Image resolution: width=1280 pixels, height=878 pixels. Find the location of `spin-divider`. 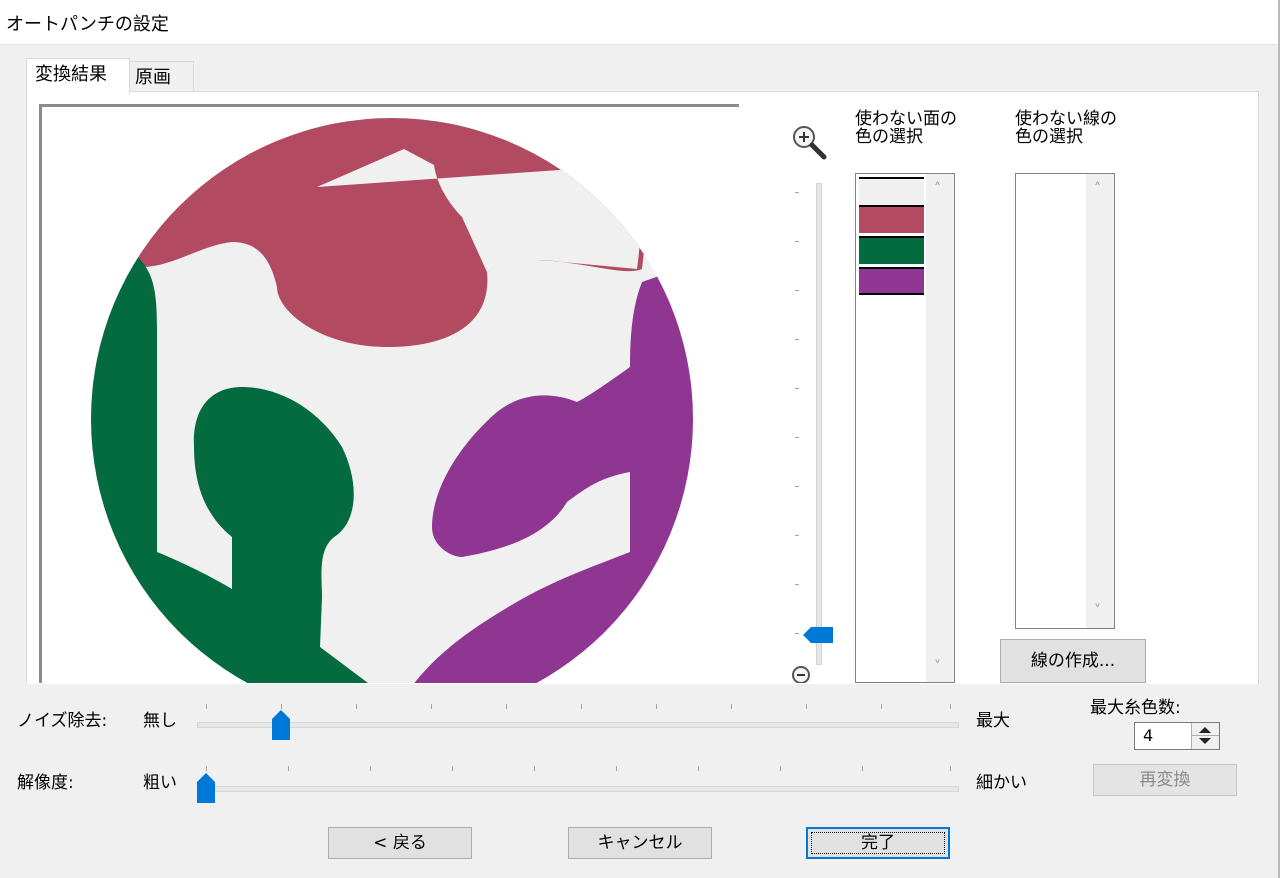

spin-divider is located at coordinates (1205, 735).